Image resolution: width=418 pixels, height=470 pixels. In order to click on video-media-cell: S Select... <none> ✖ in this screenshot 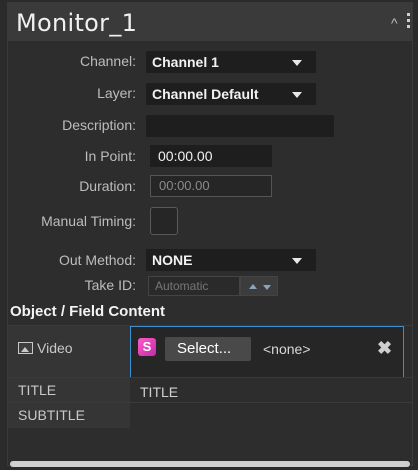, I will do `click(267, 352)`.